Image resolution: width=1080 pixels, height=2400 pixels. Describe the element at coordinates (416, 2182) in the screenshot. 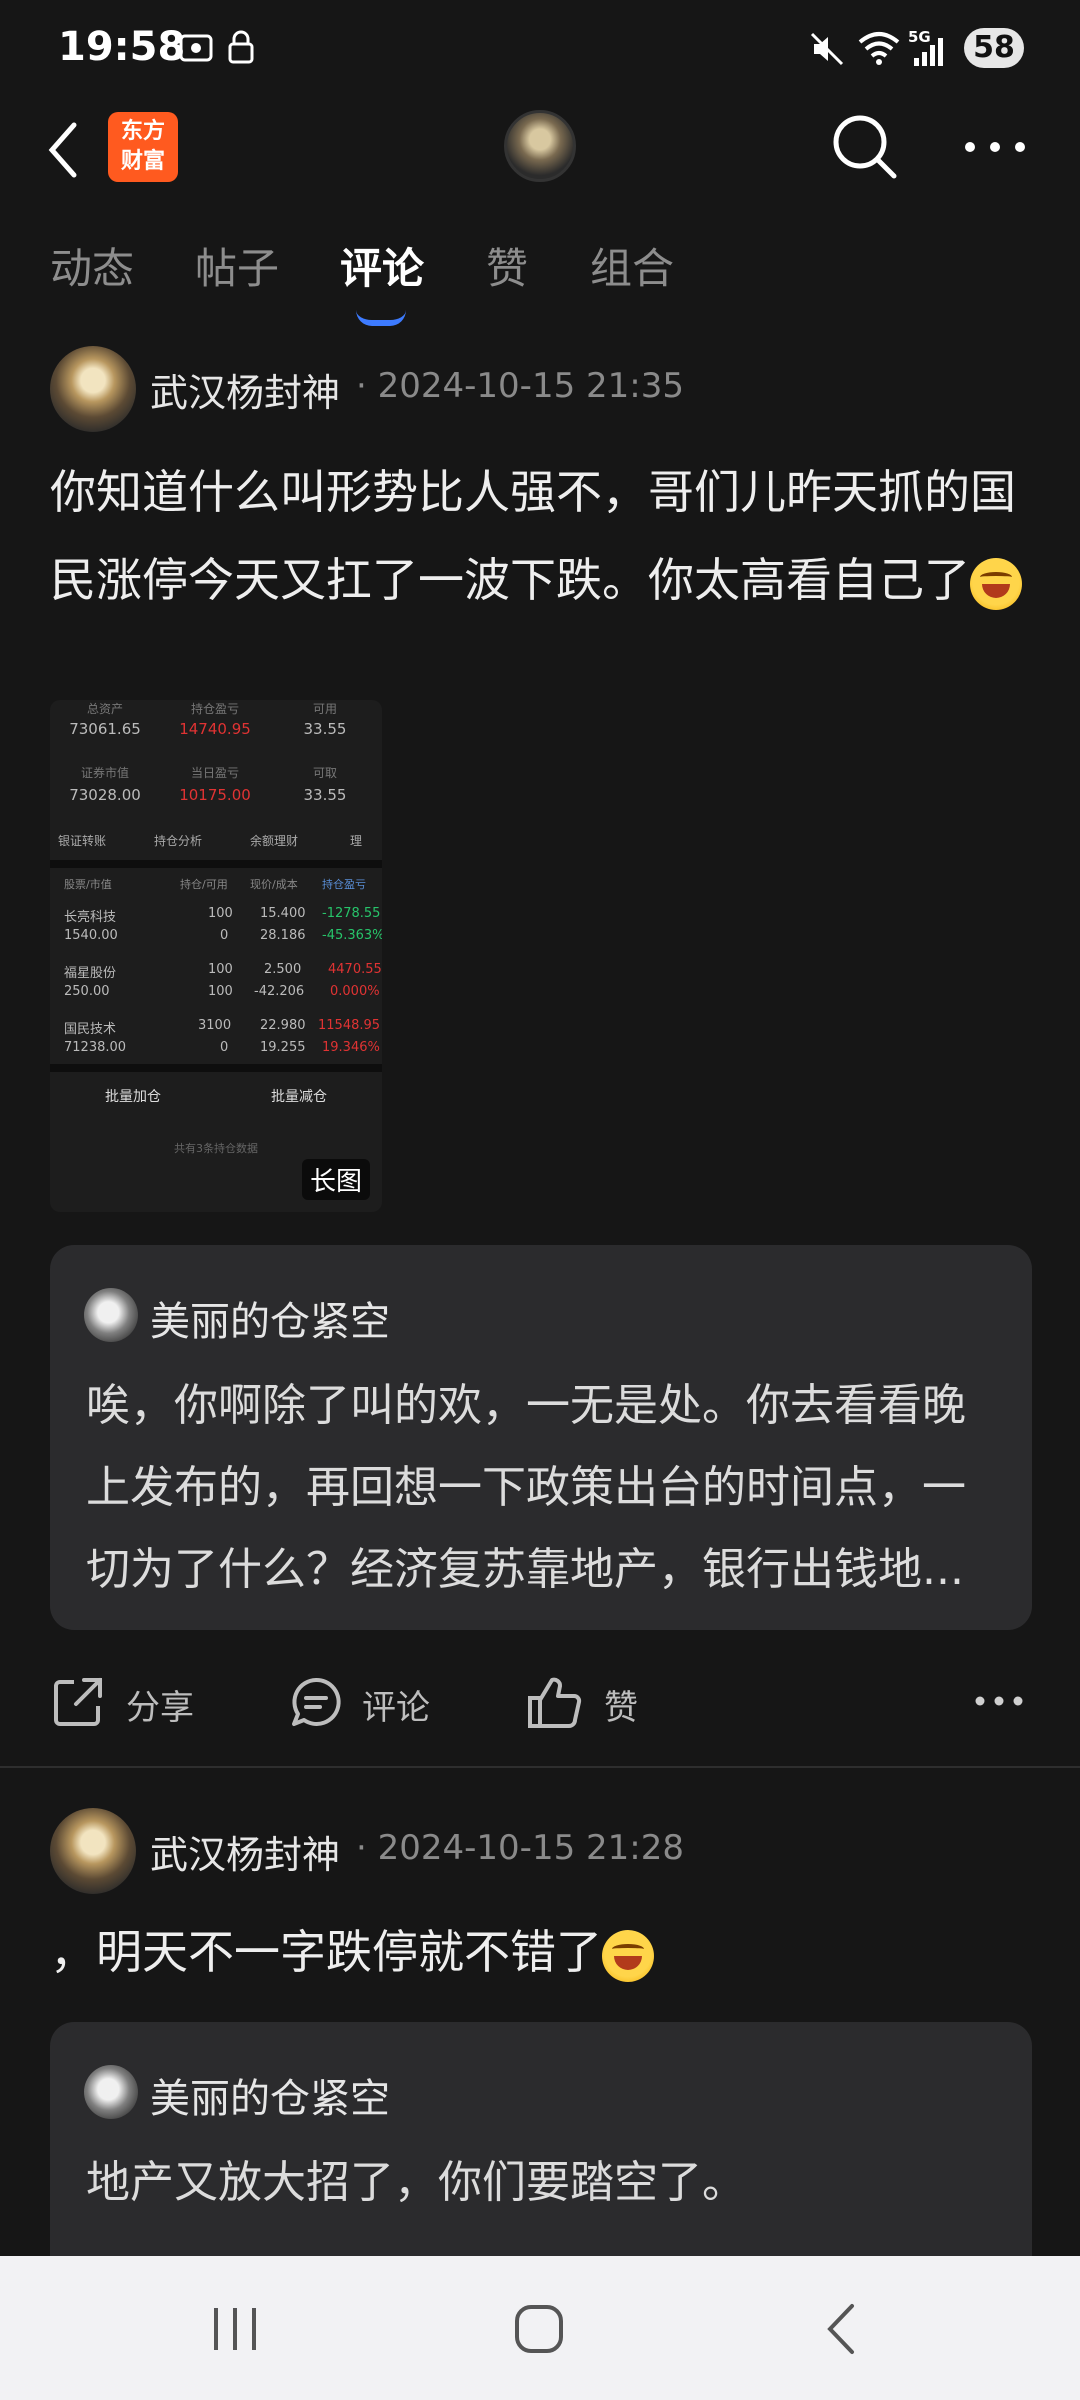

I see `quote-text: 地产又放大招了，你们要踏空了。` at that location.